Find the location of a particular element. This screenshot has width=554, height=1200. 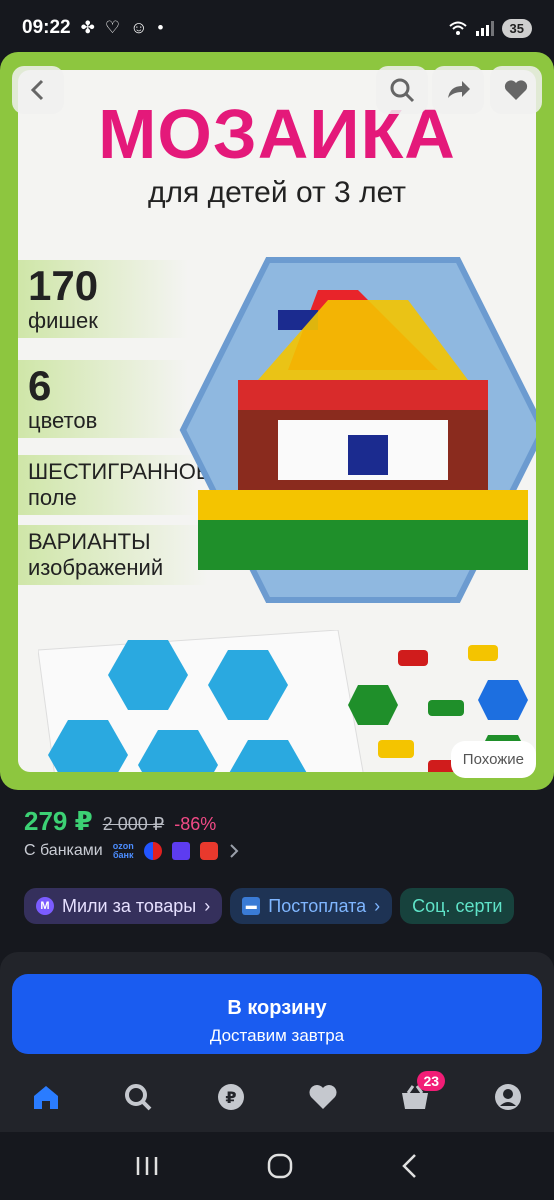

back-button is located at coordinates (38, 90).